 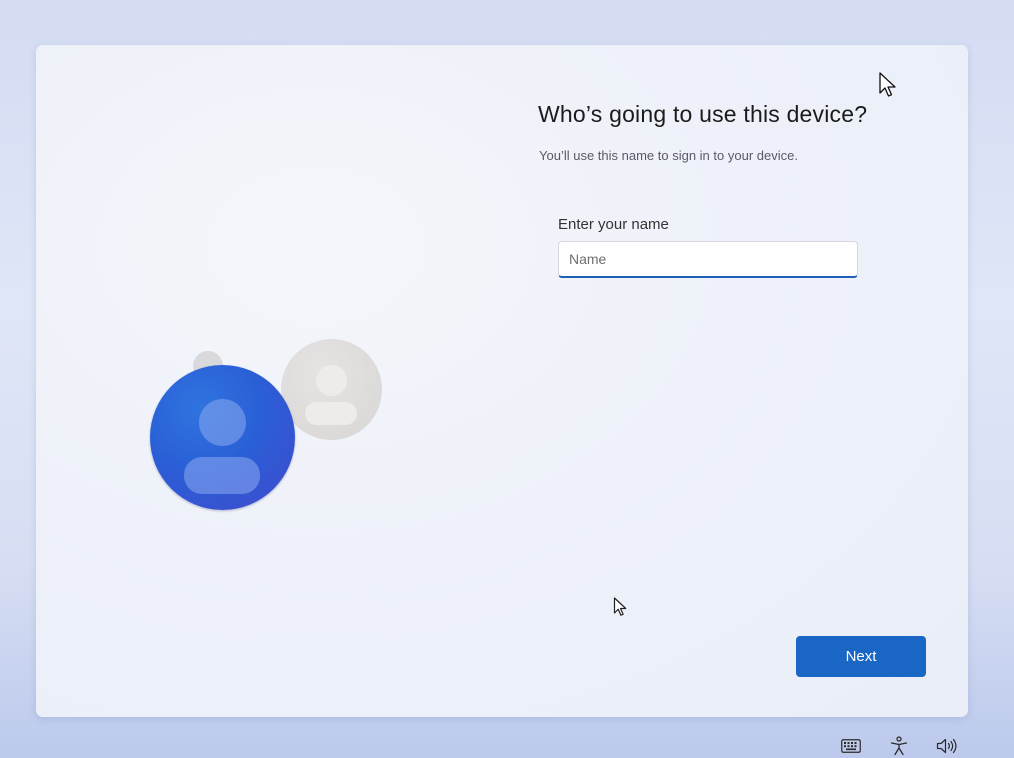 I want to click on secondary-user-avatar-icon, so click(x=331, y=389).